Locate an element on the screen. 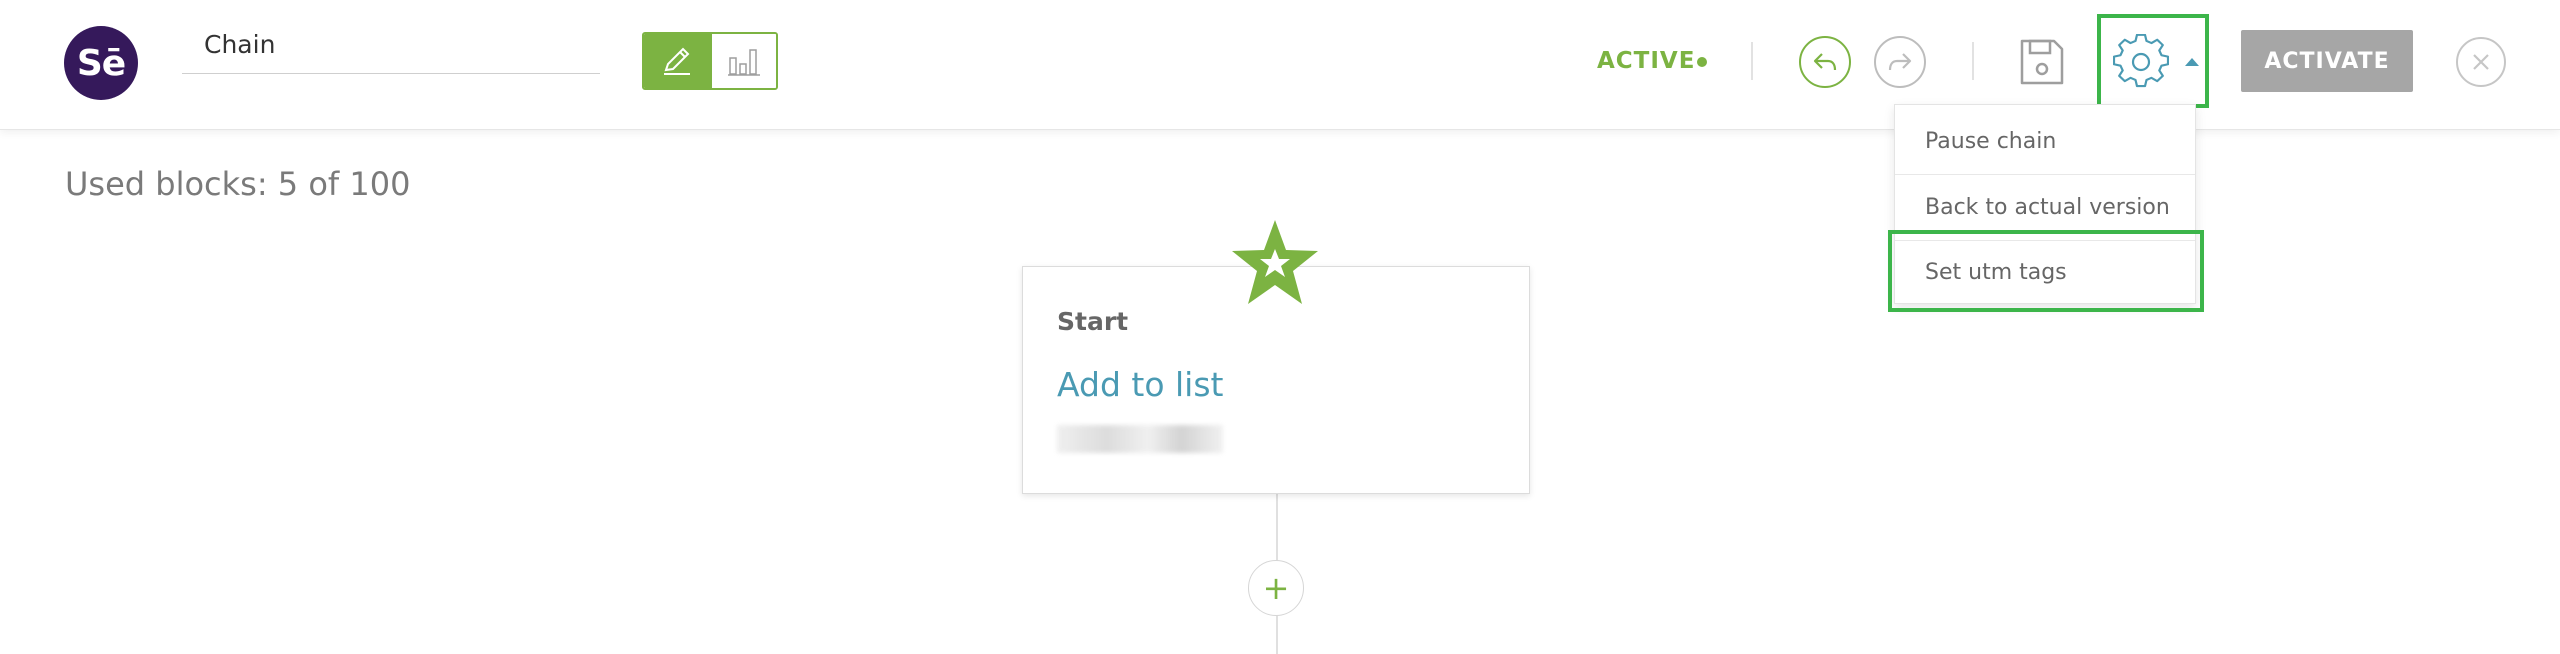 The width and height of the screenshot is (2560, 654). card-title: Start is located at coordinates (1093, 321).